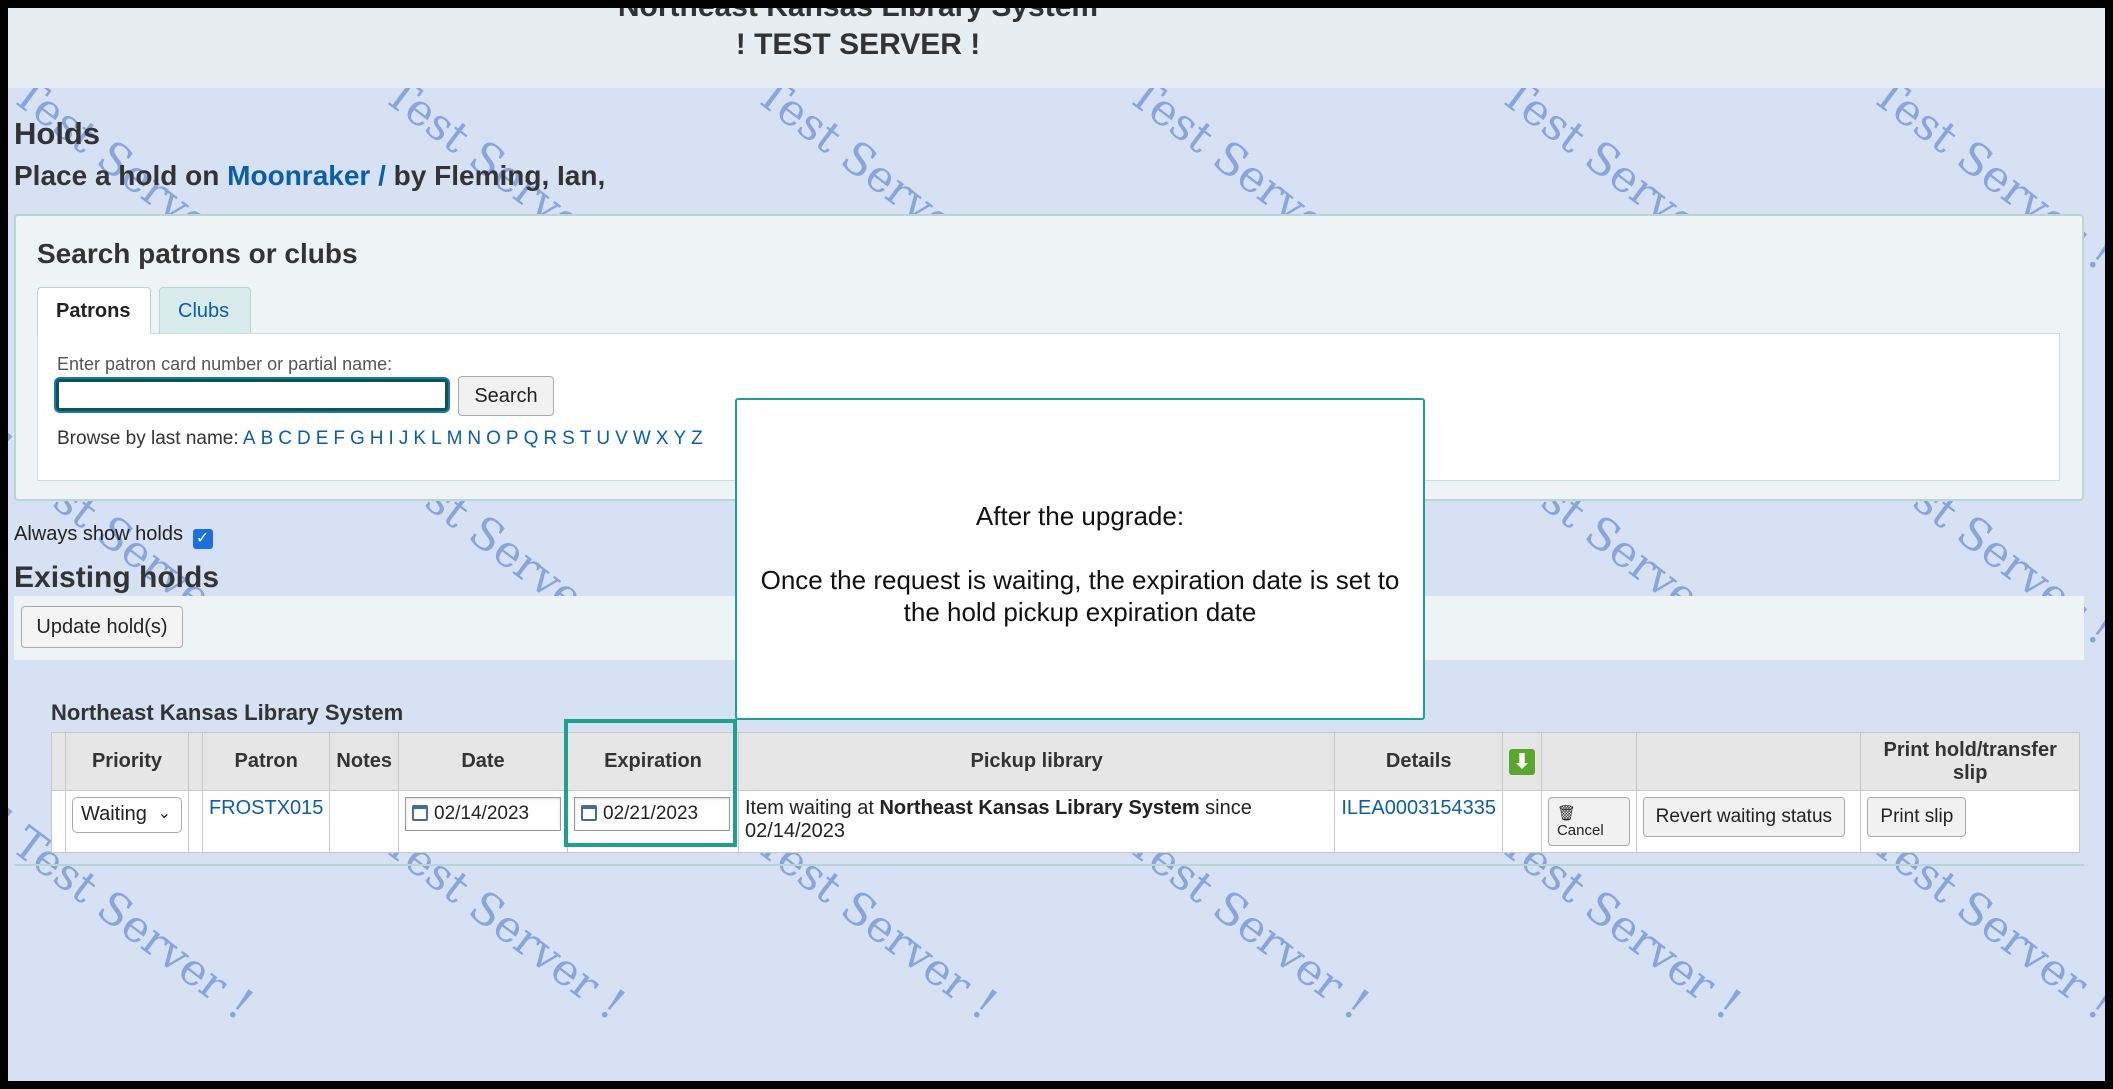 This screenshot has width=2113, height=1089. What do you see at coordinates (404, 438) in the screenshot?
I see `letter-link-j: J` at bounding box center [404, 438].